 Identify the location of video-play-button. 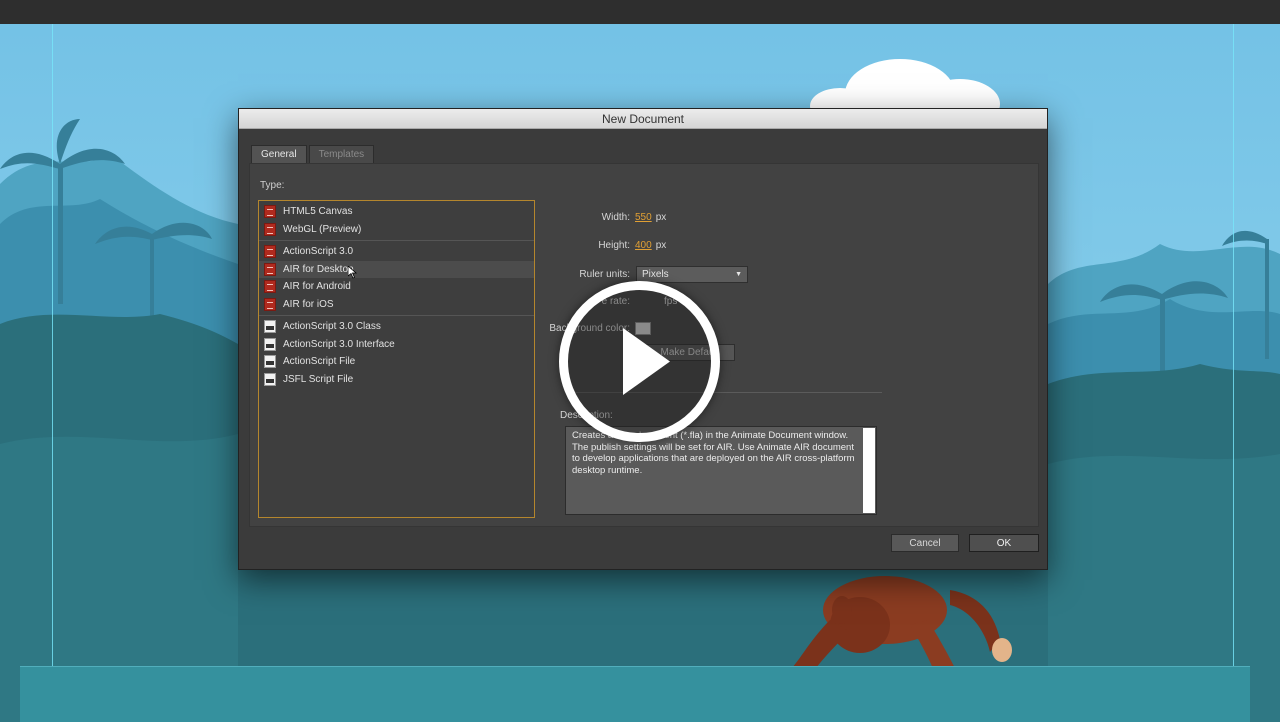
(639, 361).